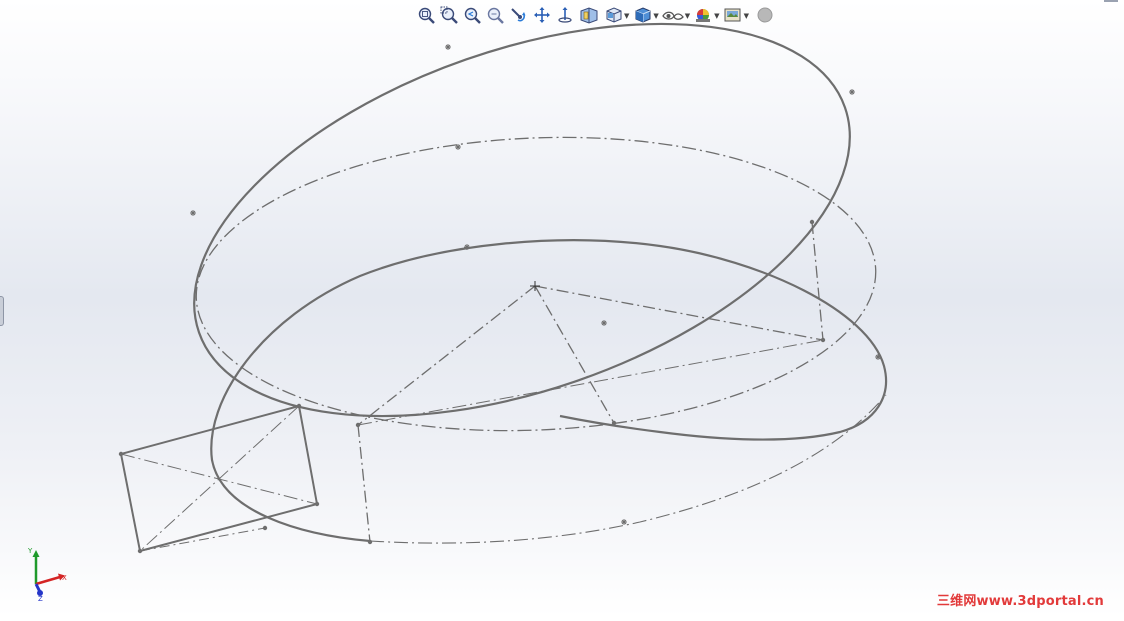  Describe the element at coordinates (48, 580) in the screenshot. I see `triad-x-axis` at that location.